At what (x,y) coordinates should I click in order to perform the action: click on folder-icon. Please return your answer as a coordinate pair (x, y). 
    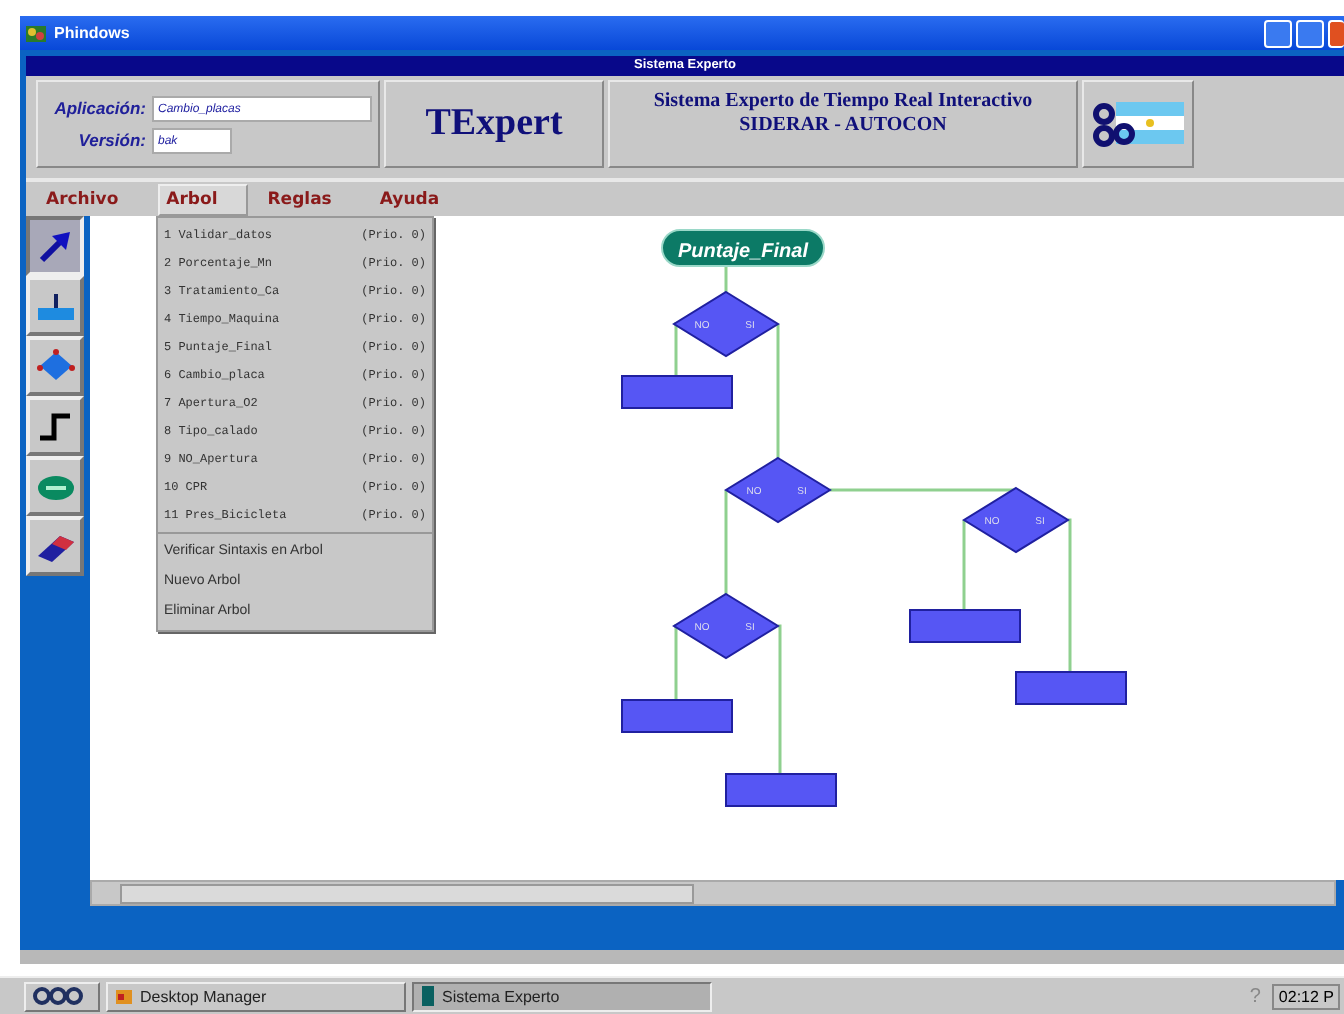
    Looking at the image, I should click on (124, 996).